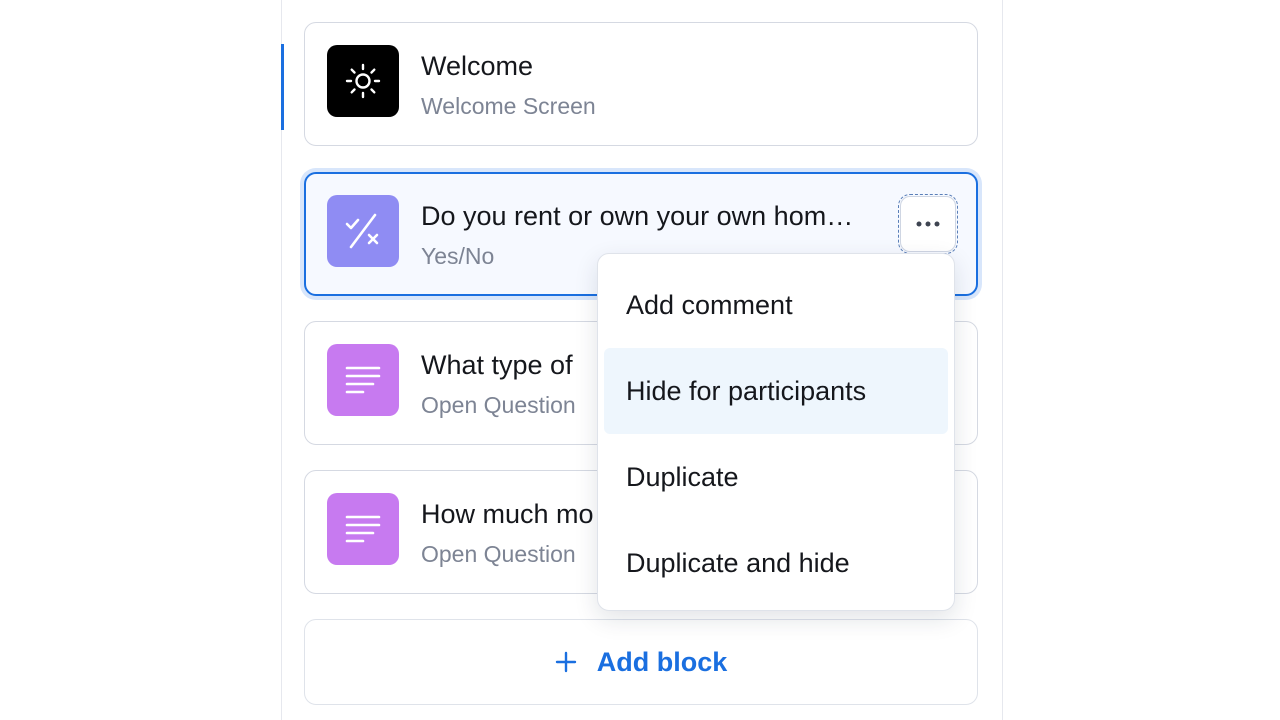 This screenshot has width=1280, height=720. I want to click on yes-no-icon, so click(363, 231).